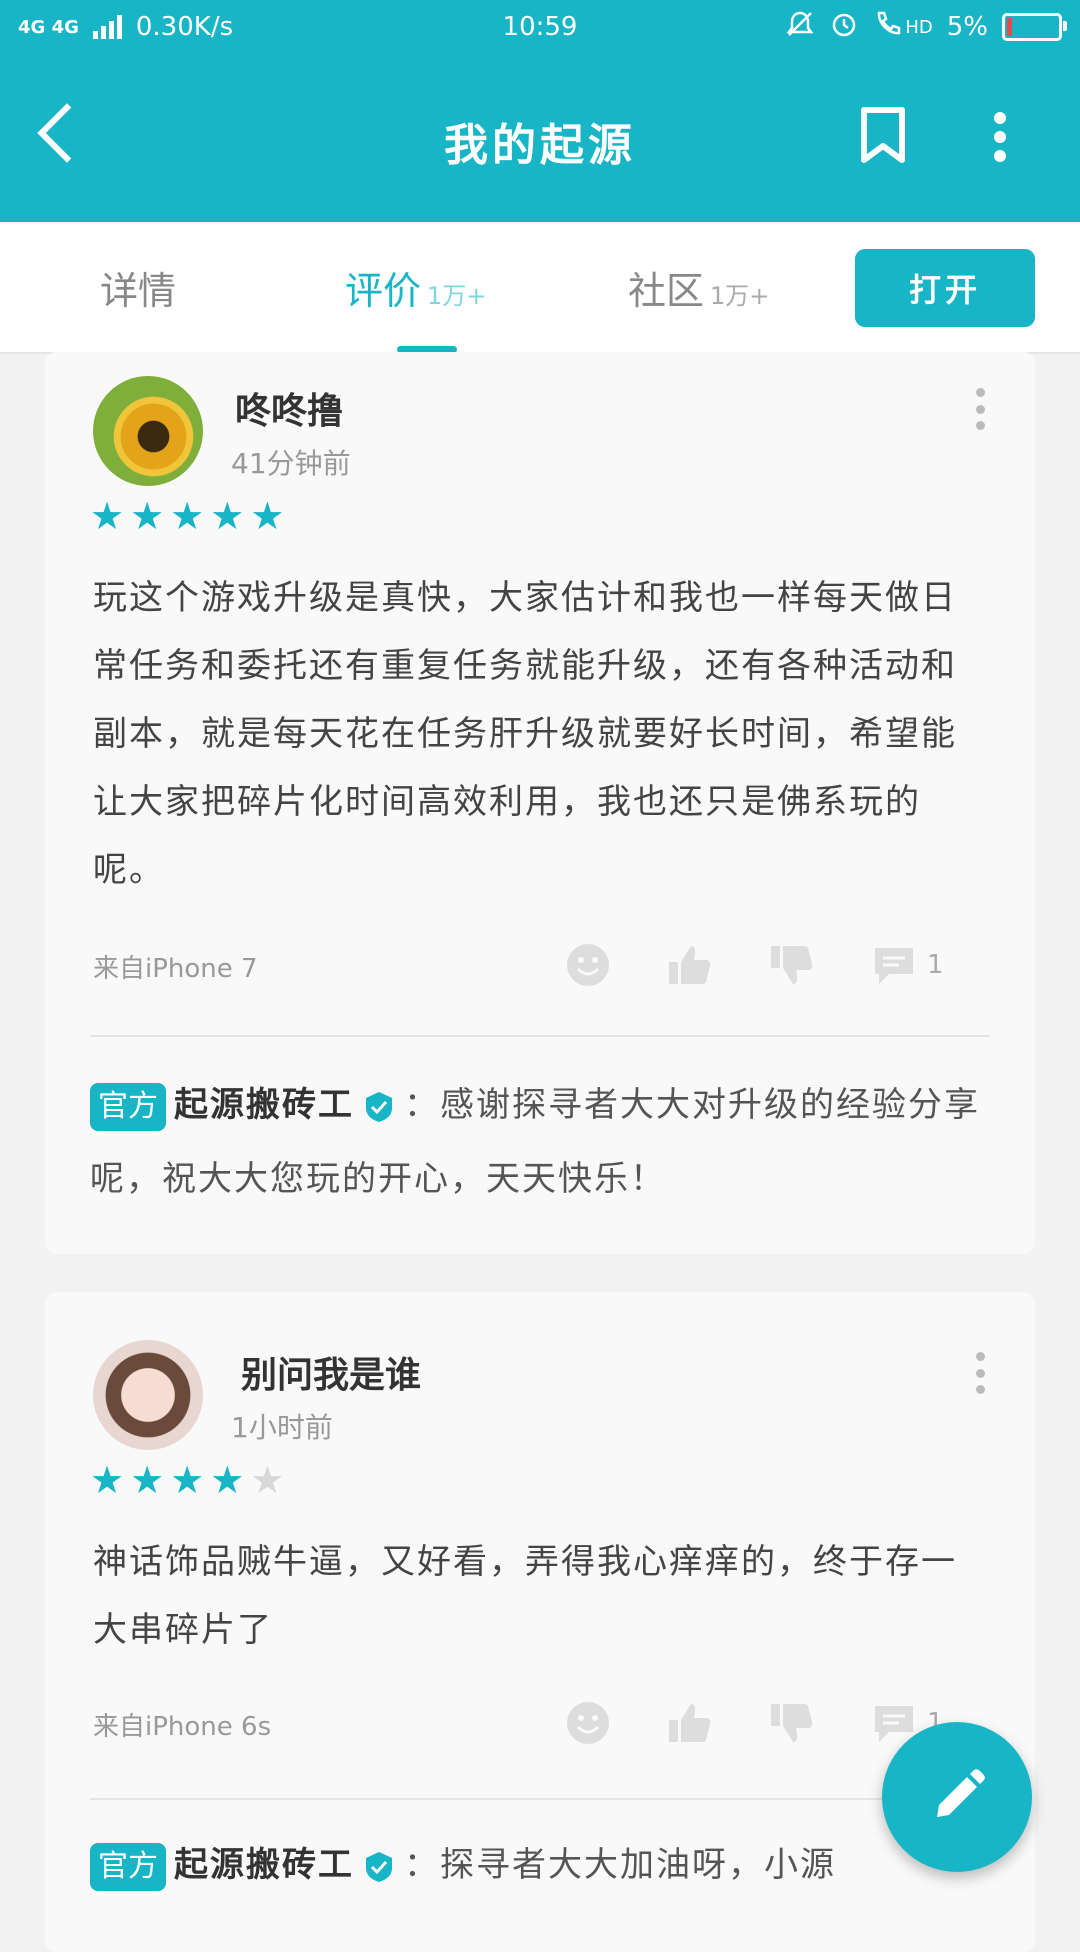  I want to click on comment-count: 1, so click(935, 965).